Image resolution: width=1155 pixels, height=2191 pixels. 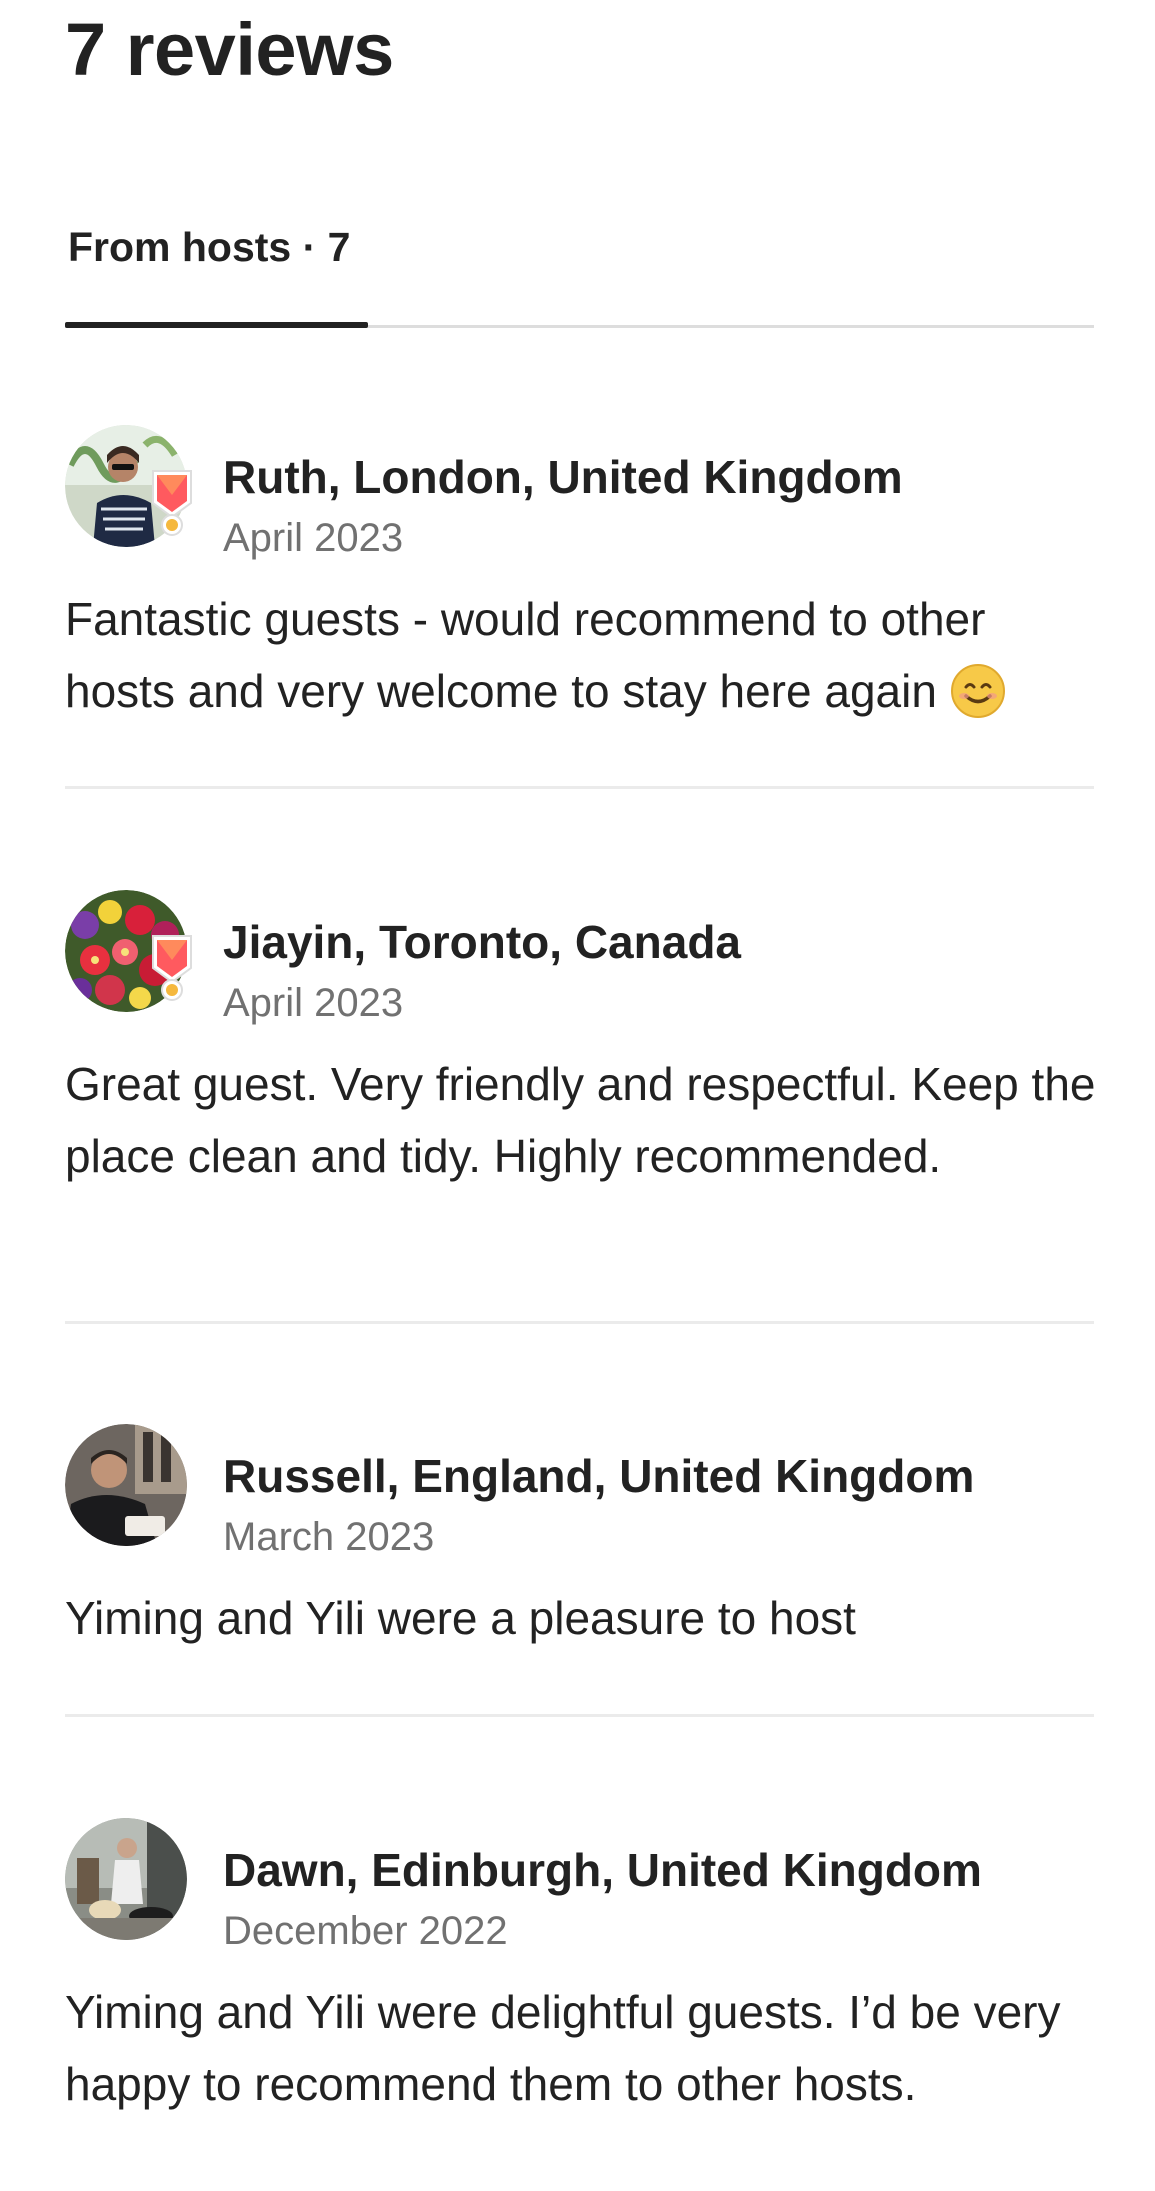 I want to click on tab-from-hosts-label: From hosts · 7, so click(x=209, y=247).